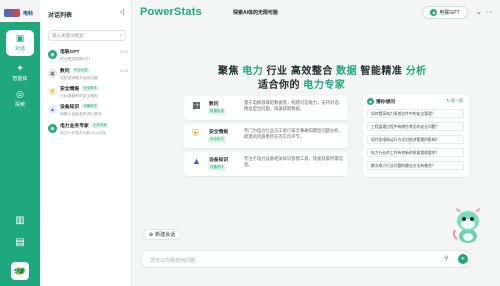 The width and height of the screenshot is (500, 286). I want to click on conversation-tag: 专业问答, so click(80, 70).